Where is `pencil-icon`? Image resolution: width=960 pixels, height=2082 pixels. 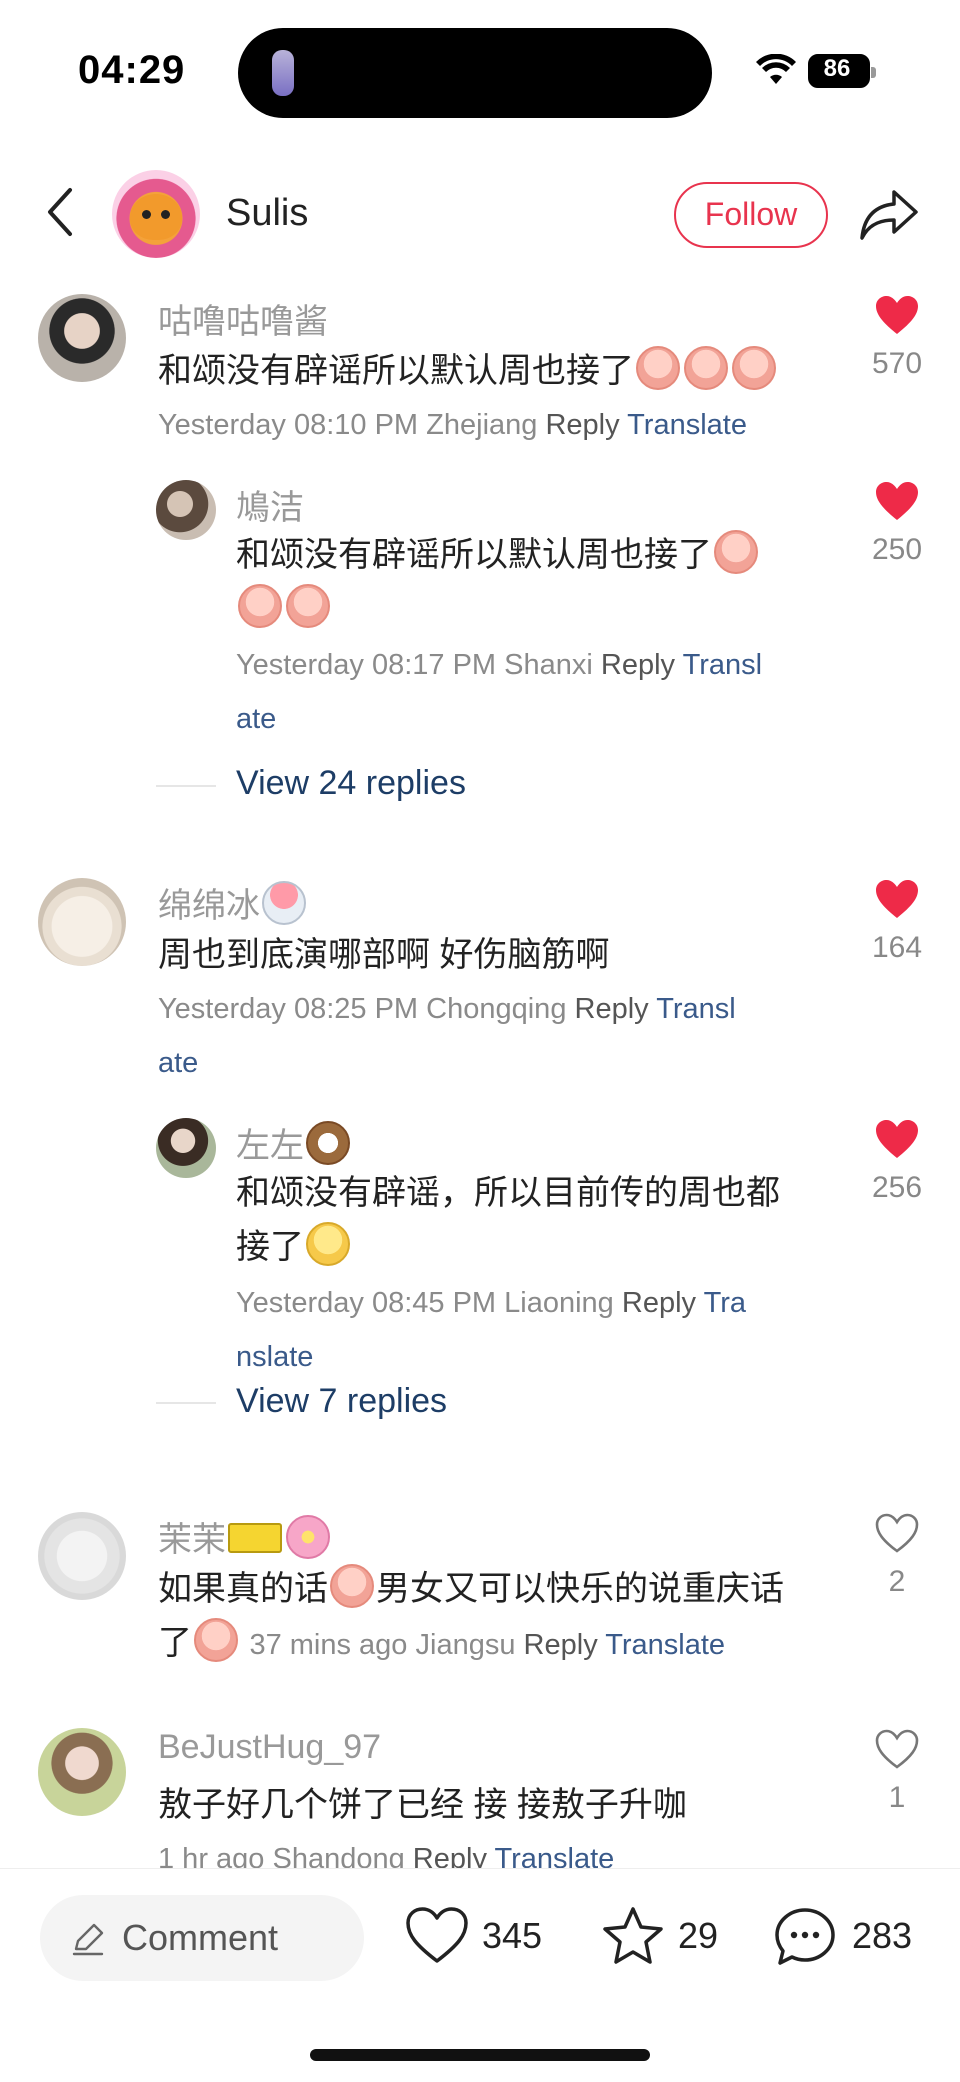 pencil-icon is located at coordinates (88, 1939).